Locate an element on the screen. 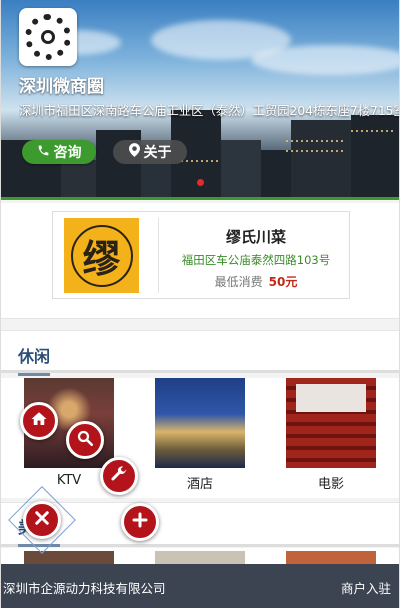 This screenshot has height=608, width=400. home-icon is located at coordinates (39, 421).